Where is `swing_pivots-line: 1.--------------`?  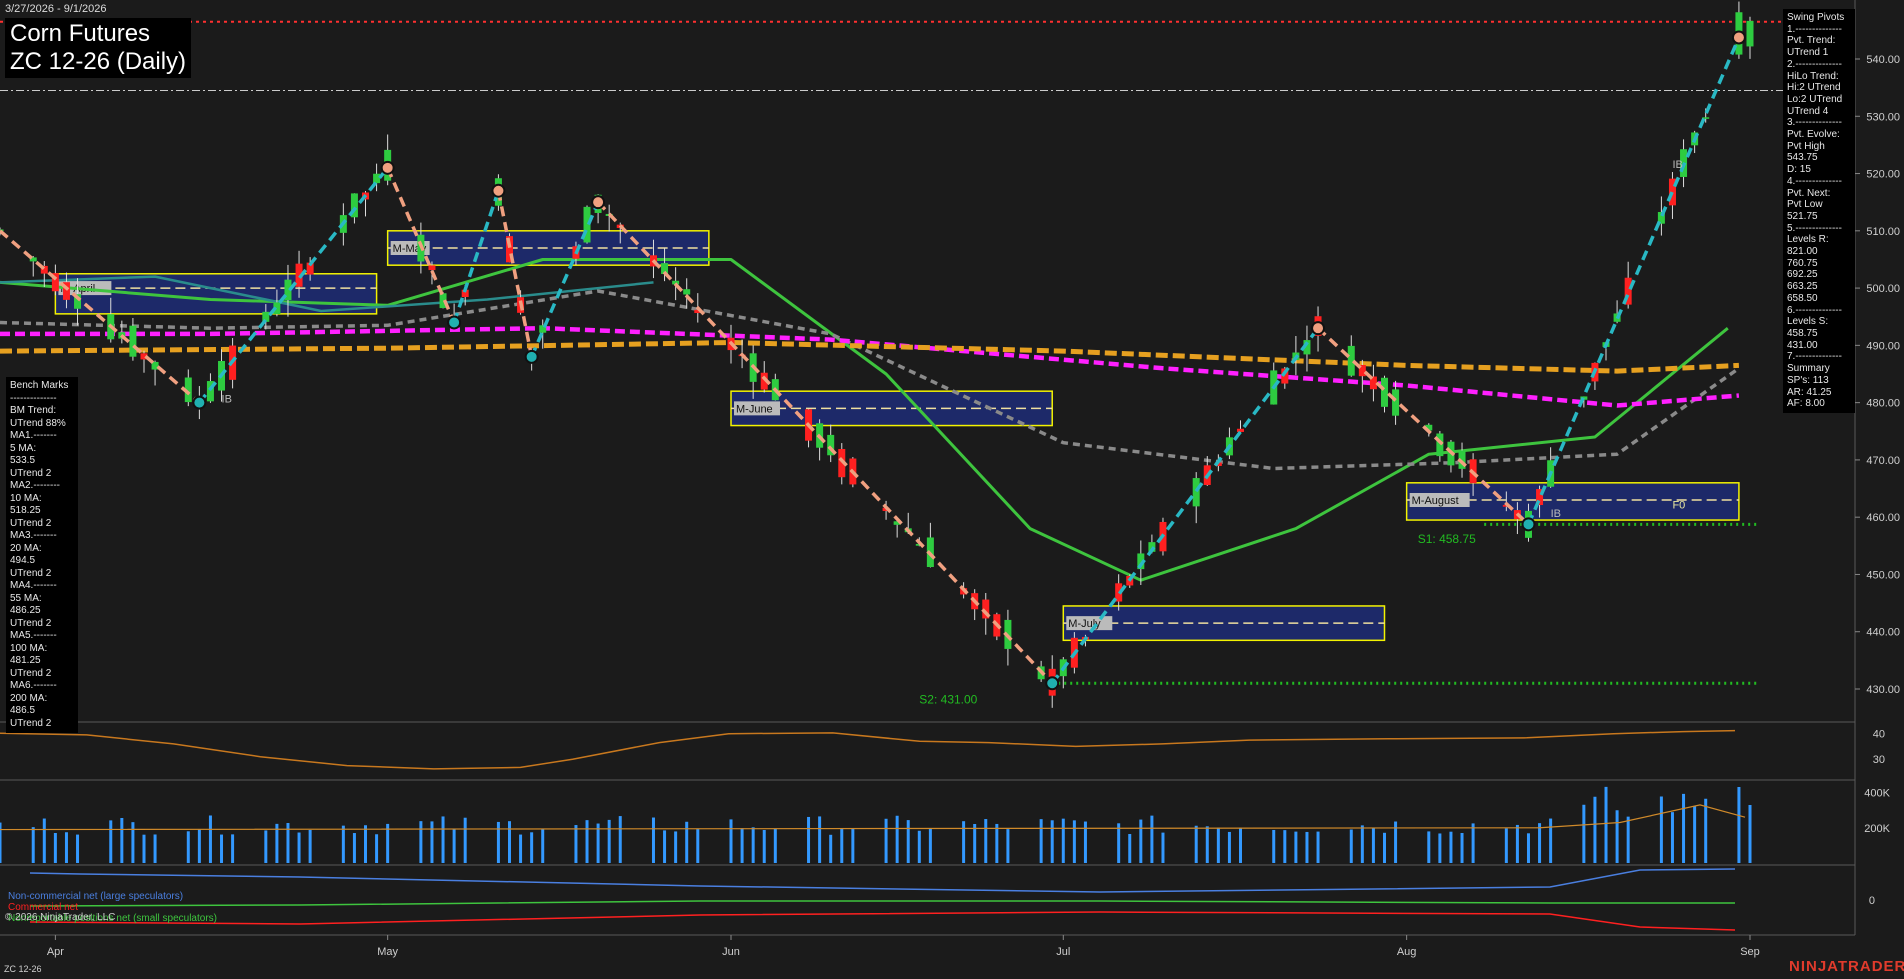 swing_pivots-line: 1.-------------- is located at coordinates (1814, 29).